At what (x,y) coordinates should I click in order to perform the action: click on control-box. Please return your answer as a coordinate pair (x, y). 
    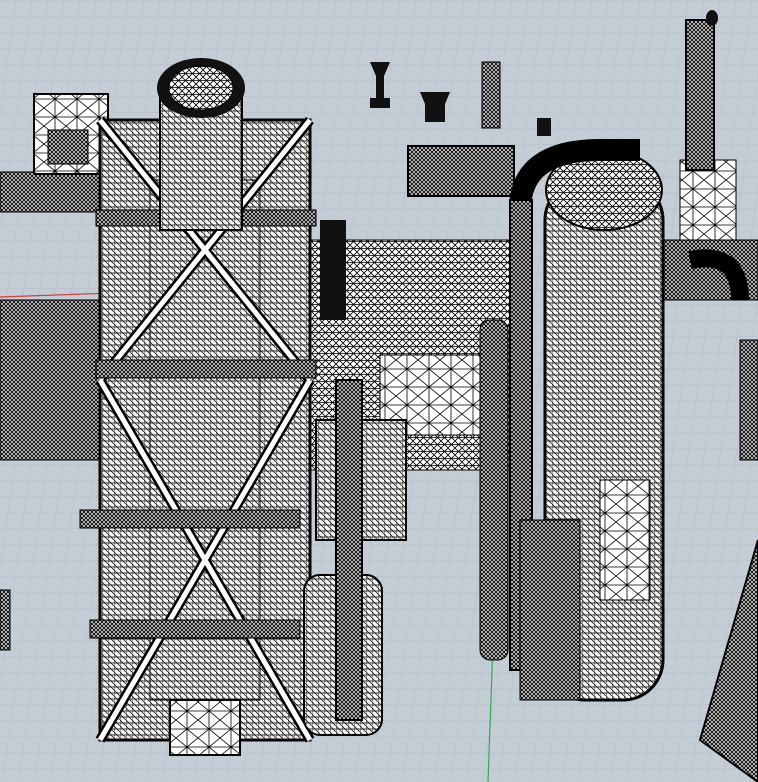
    Looking at the image, I should click on (71, 134).